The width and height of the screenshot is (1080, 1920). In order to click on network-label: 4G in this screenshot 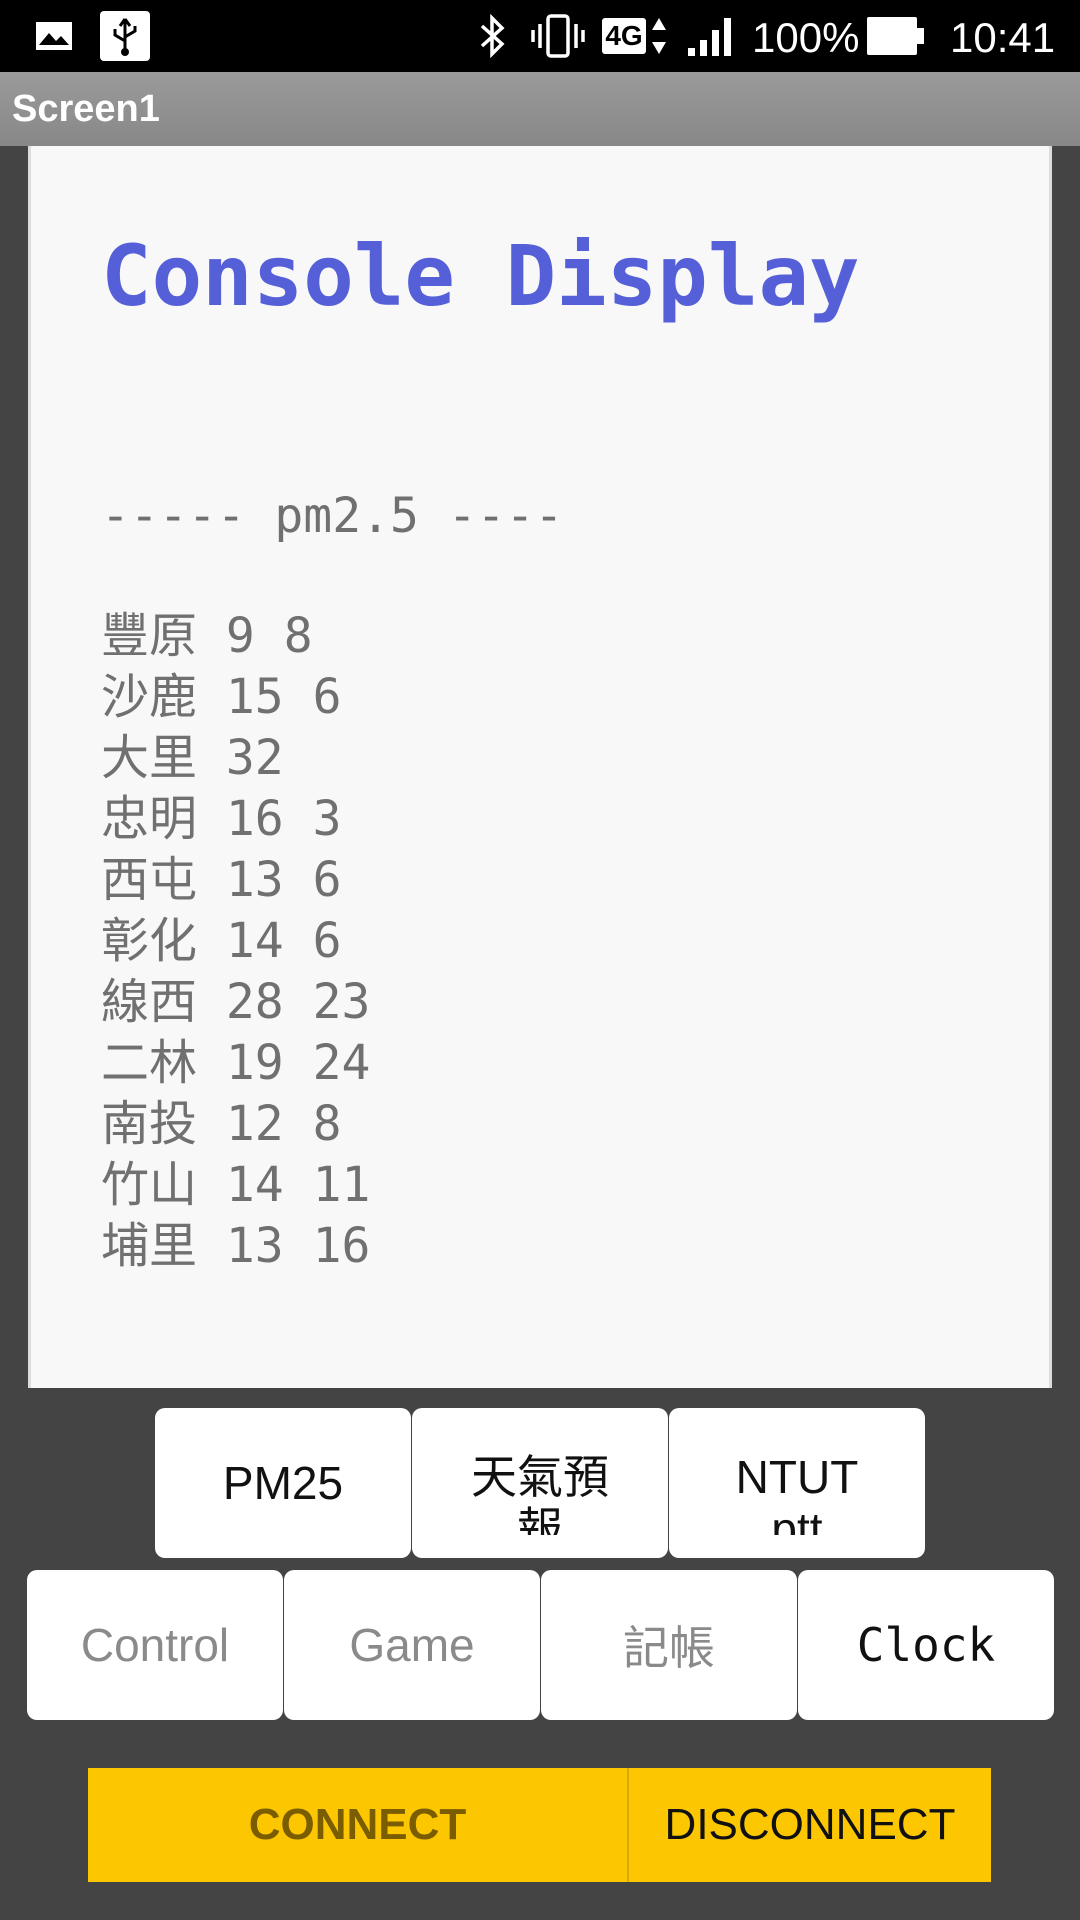, I will do `click(624, 36)`.